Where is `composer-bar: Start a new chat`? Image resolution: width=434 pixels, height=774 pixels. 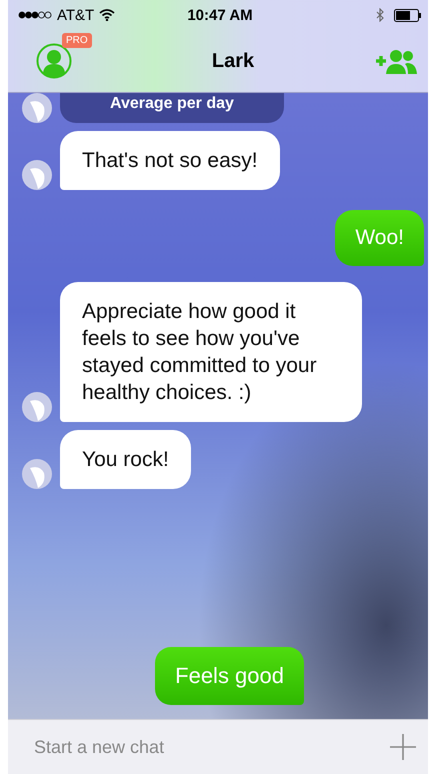
composer-bar: Start a new chat is located at coordinates (218, 746).